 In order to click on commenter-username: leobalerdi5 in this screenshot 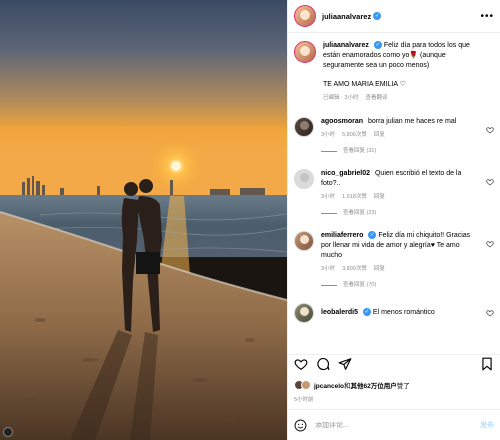, I will do `click(339, 312)`.